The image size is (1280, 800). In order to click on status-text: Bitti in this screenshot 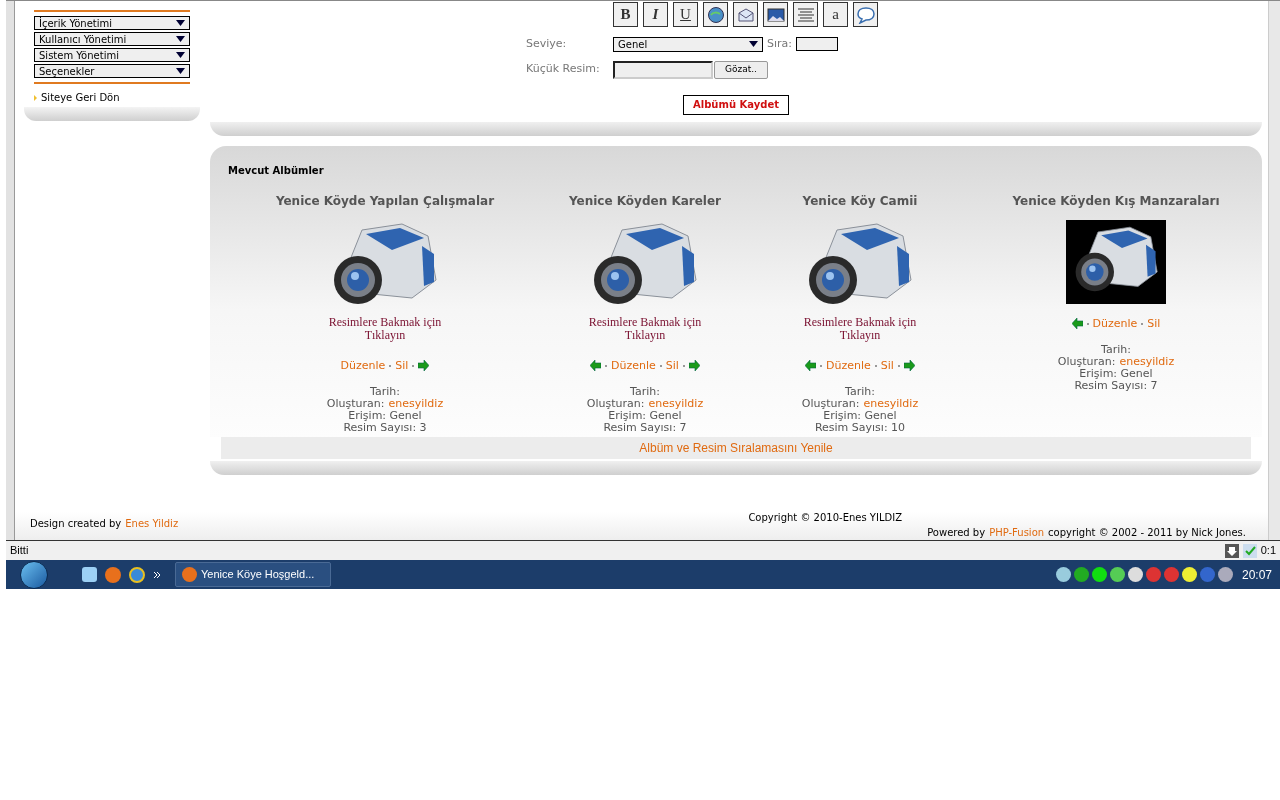, I will do `click(19, 551)`.